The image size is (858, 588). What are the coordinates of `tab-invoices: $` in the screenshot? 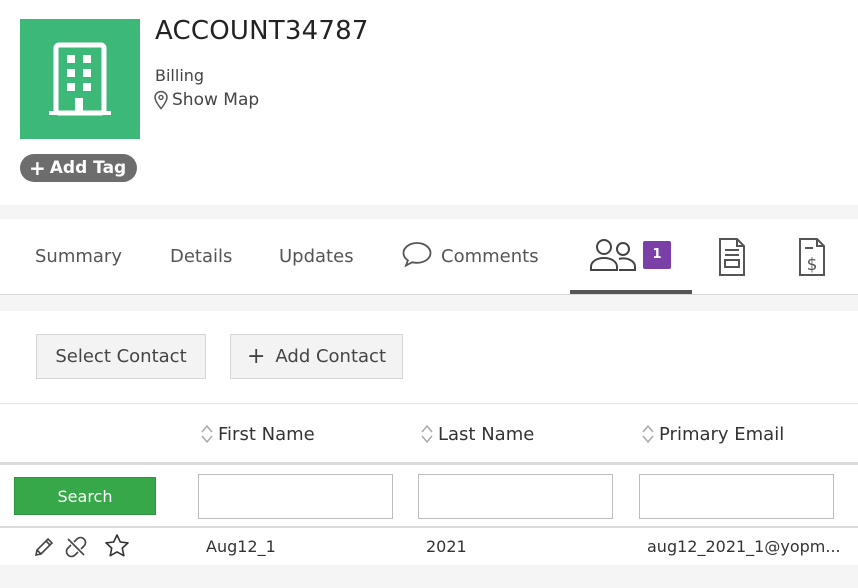 It's located at (812, 256).